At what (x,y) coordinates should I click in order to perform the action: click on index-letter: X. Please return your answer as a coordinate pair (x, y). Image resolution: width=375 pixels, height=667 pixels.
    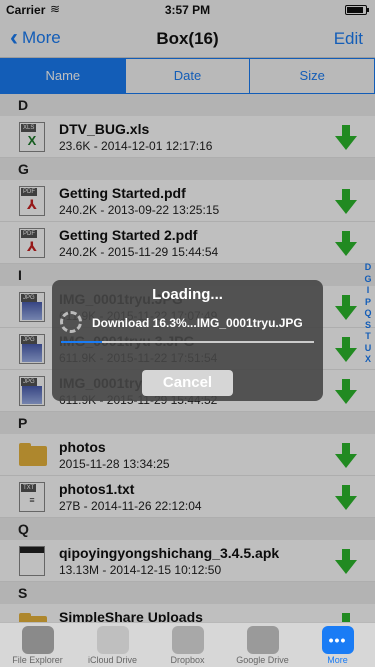
    Looking at the image, I should click on (368, 360).